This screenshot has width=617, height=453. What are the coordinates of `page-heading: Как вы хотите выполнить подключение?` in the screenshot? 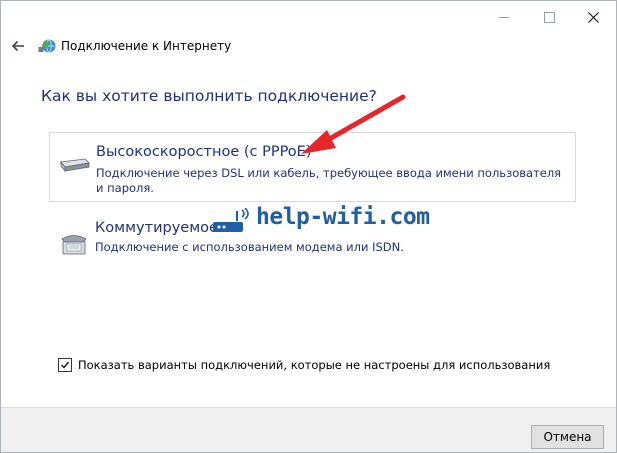 It's located at (209, 96).